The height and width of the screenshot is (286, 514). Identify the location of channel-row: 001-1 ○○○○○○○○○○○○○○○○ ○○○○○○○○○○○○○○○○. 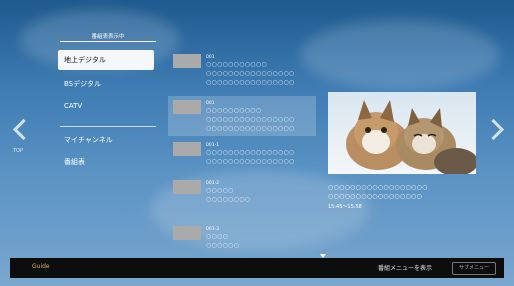
(242, 156).